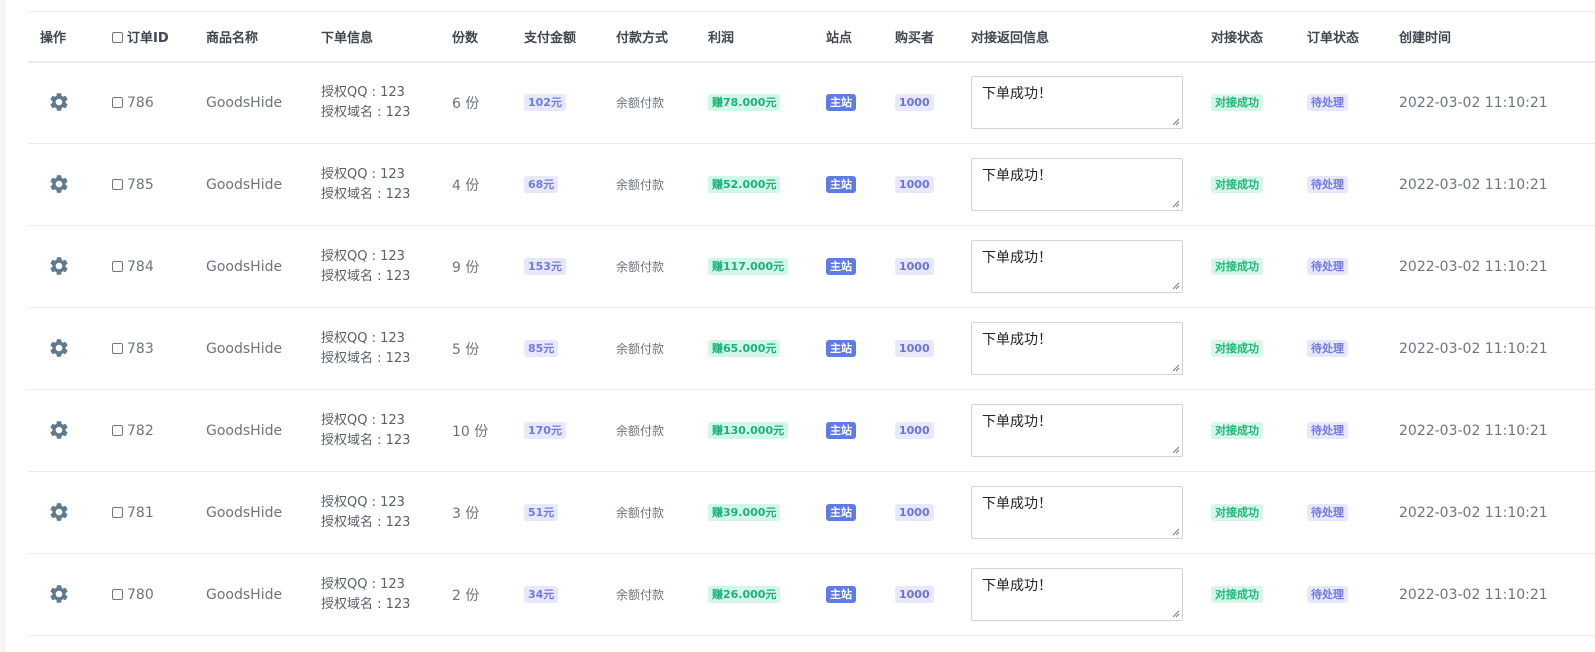  What do you see at coordinates (1333, 38) in the screenshot?
I see `col-header-order-status: 订单状态` at bounding box center [1333, 38].